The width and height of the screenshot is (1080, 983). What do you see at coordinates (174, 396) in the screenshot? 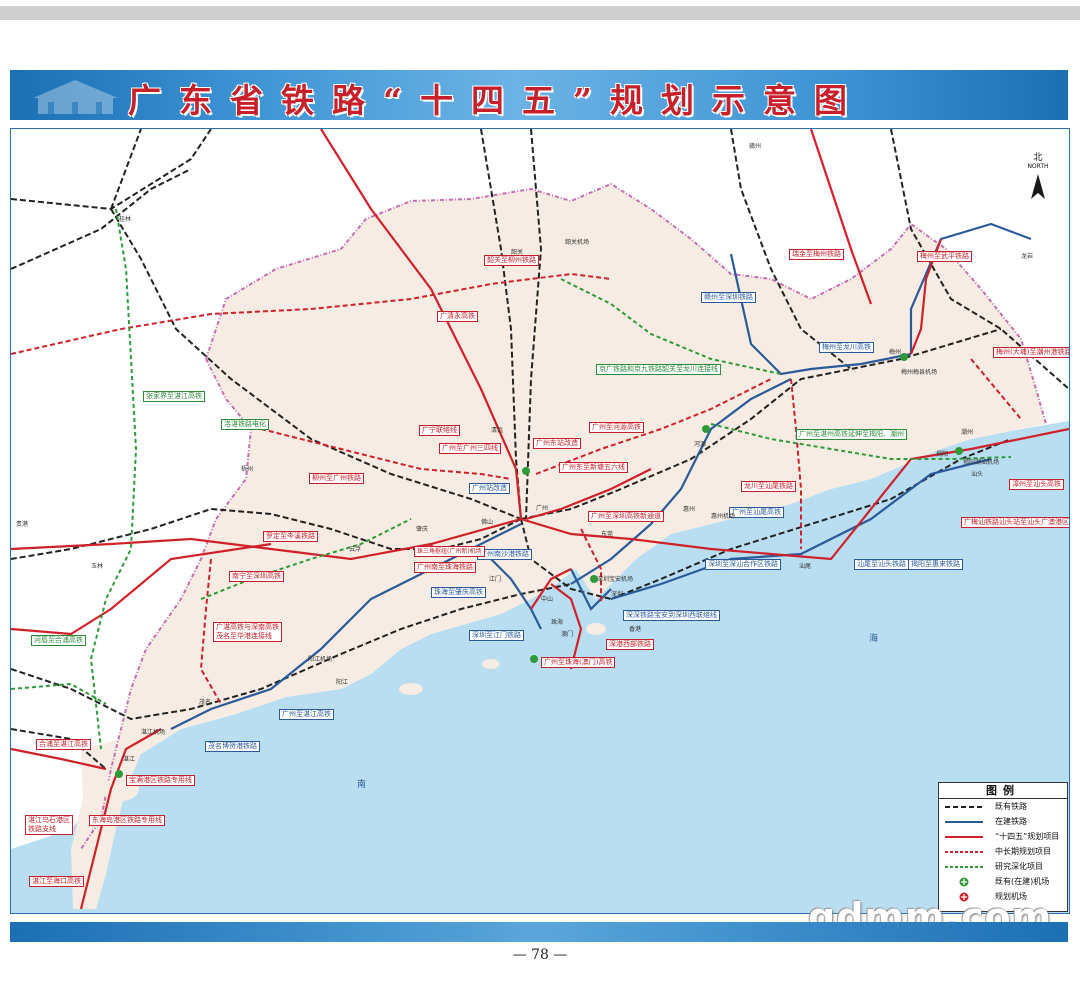
I see `label-zhanghe-zhanjiang: 张家界至湛江高铁` at bounding box center [174, 396].